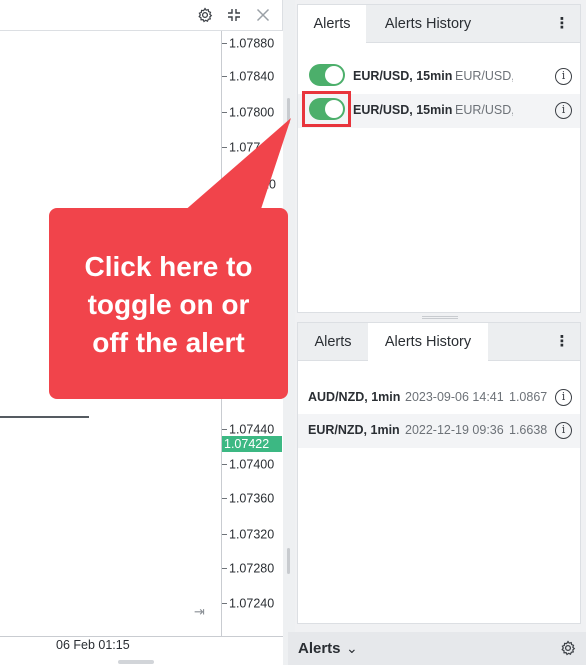  I want to click on tick-text: 1.077, so click(245, 147).